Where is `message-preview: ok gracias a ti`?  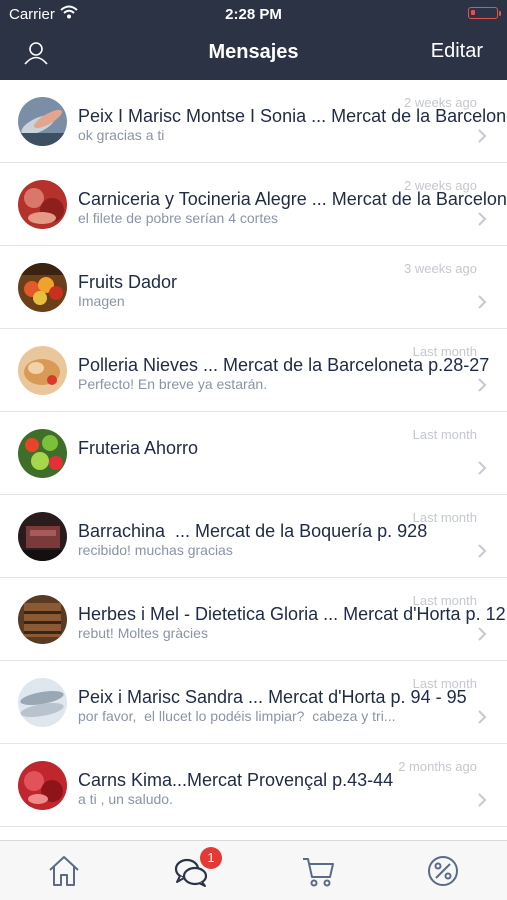 message-preview: ok gracias a ti is located at coordinates (121, 135).